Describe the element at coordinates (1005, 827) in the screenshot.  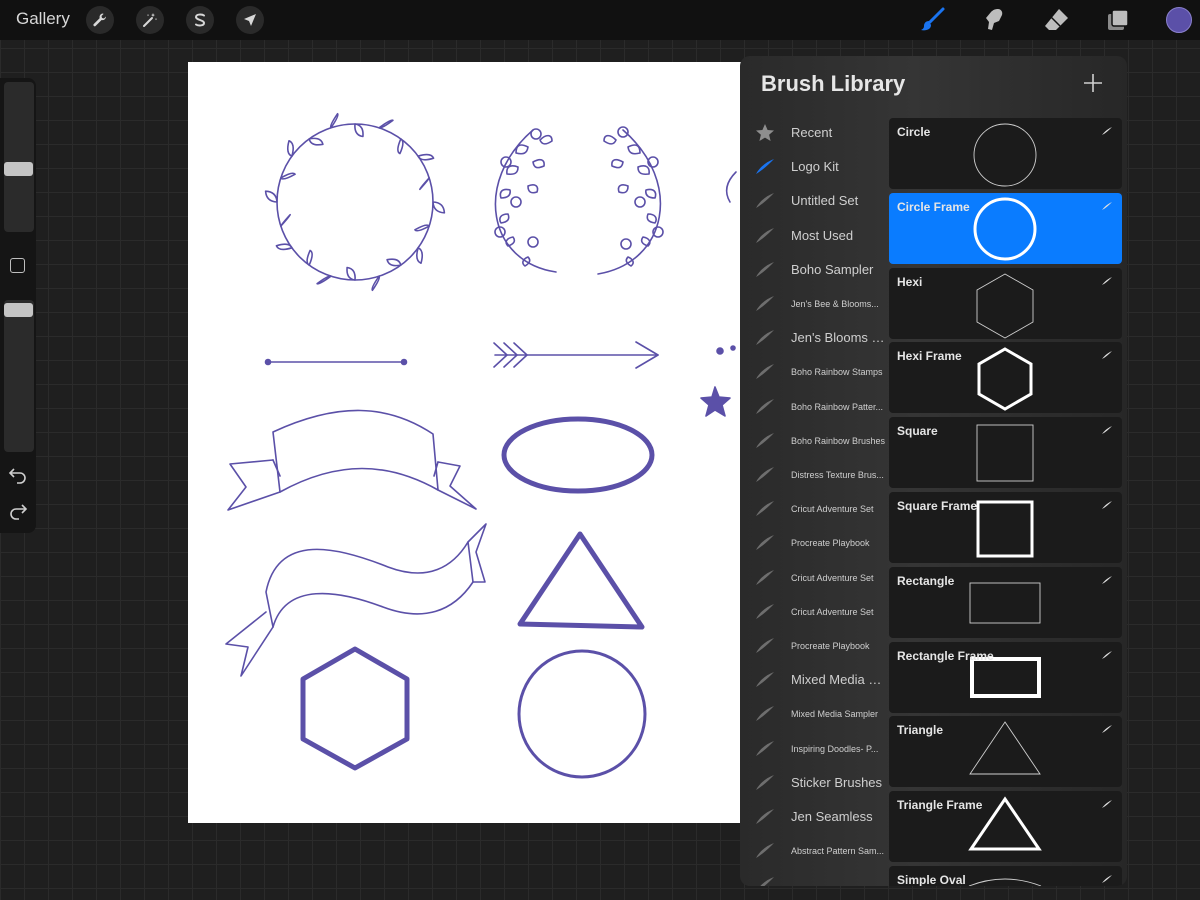
I see `brush-item: Triangle Frame` at that location.